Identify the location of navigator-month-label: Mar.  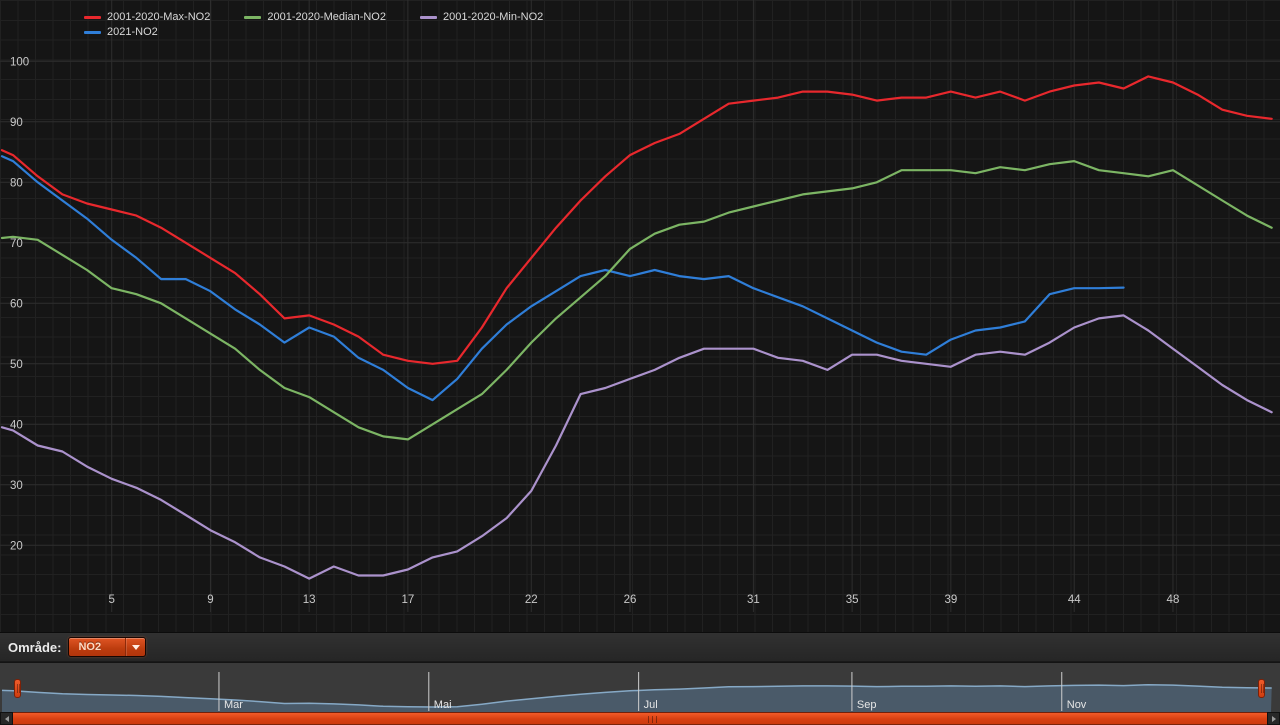
(233, 705).